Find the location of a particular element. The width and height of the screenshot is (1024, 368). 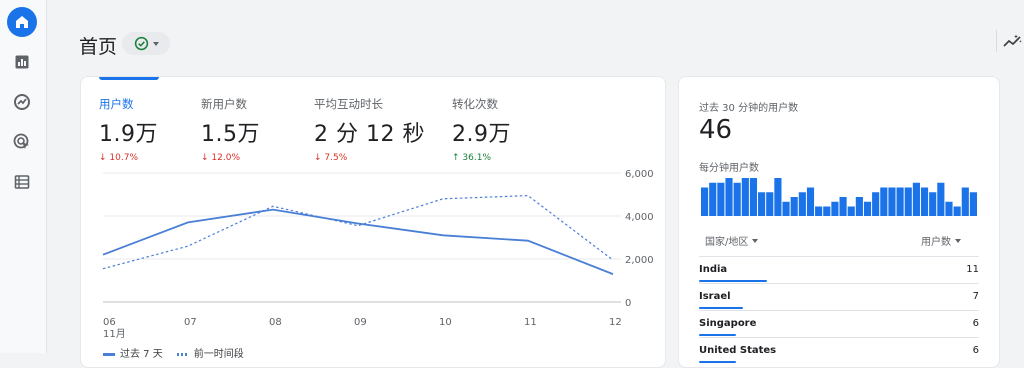

page-title: 首页 is located at coordinates (98, 47).